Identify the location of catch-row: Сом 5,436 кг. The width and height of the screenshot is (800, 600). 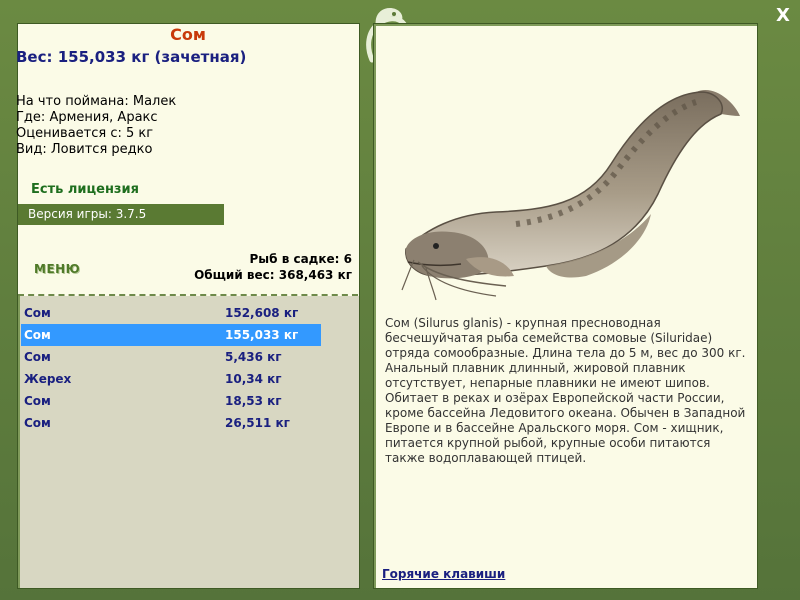
(171, 357).